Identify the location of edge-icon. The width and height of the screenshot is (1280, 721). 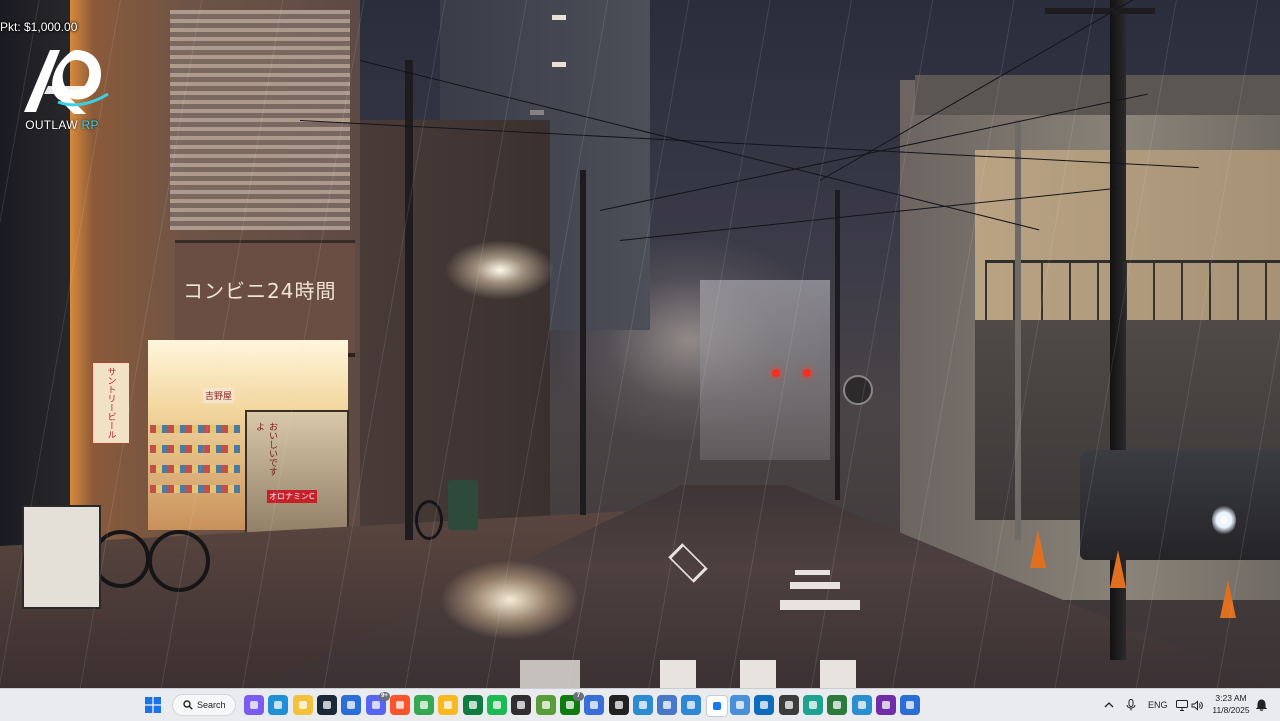
(278, 705).